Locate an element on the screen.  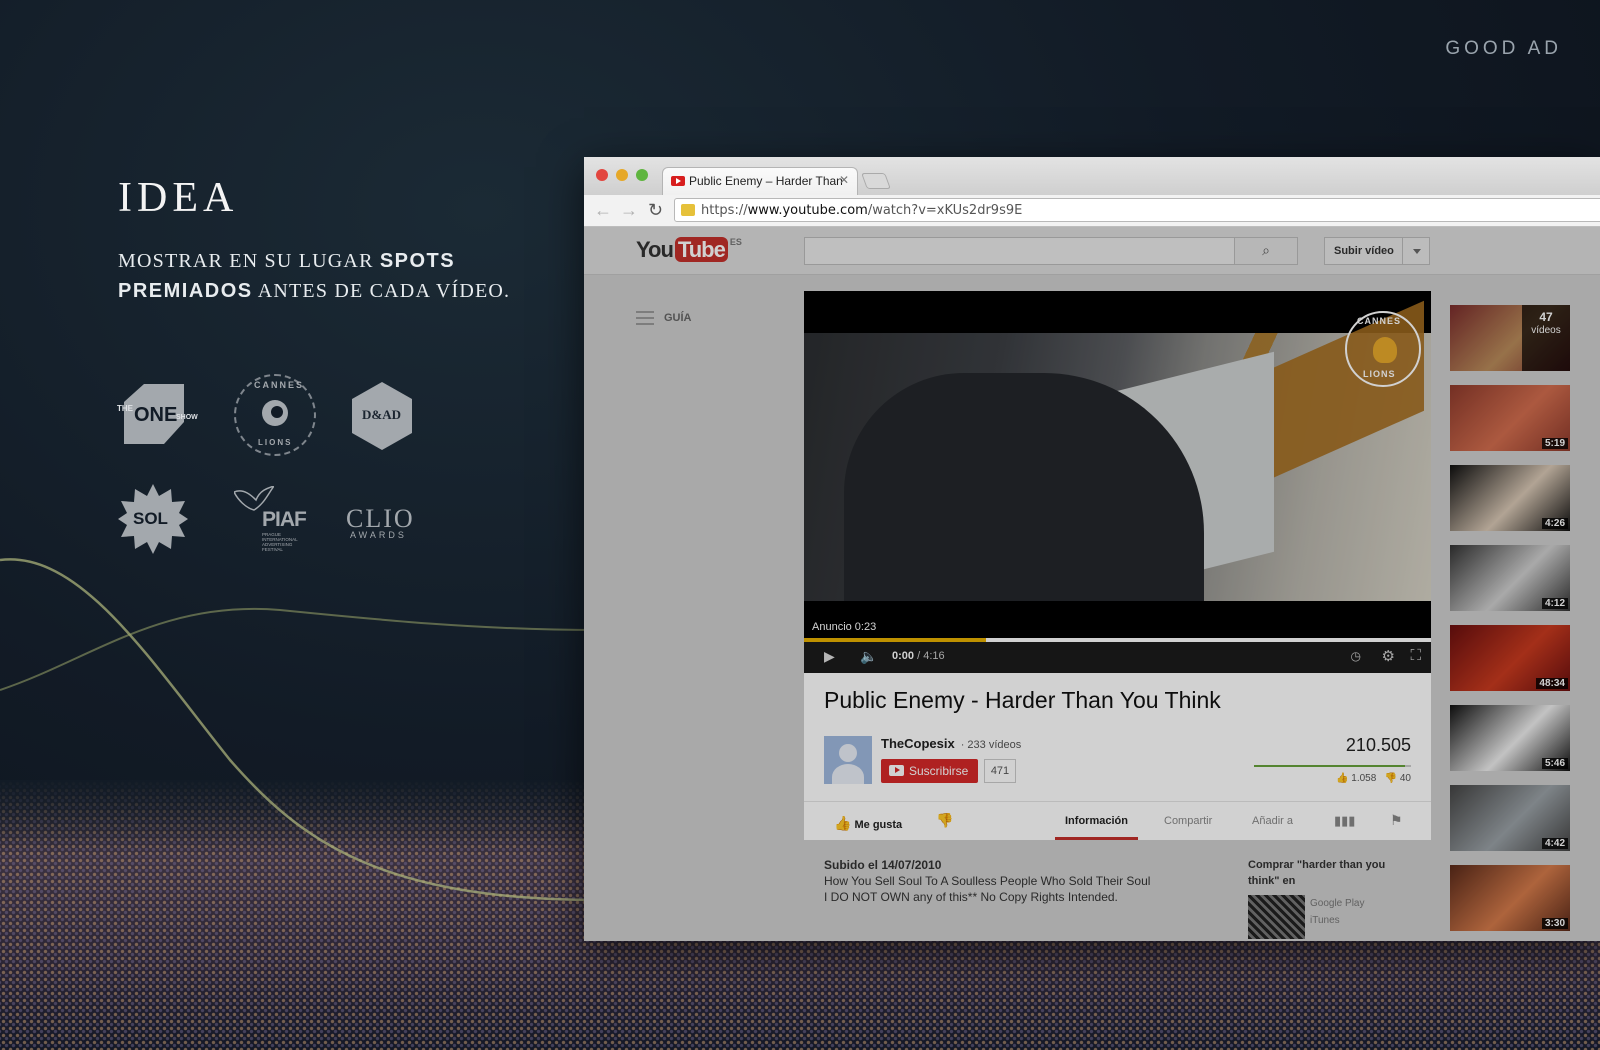
new-tab-button is located at coordinates (876, 181).